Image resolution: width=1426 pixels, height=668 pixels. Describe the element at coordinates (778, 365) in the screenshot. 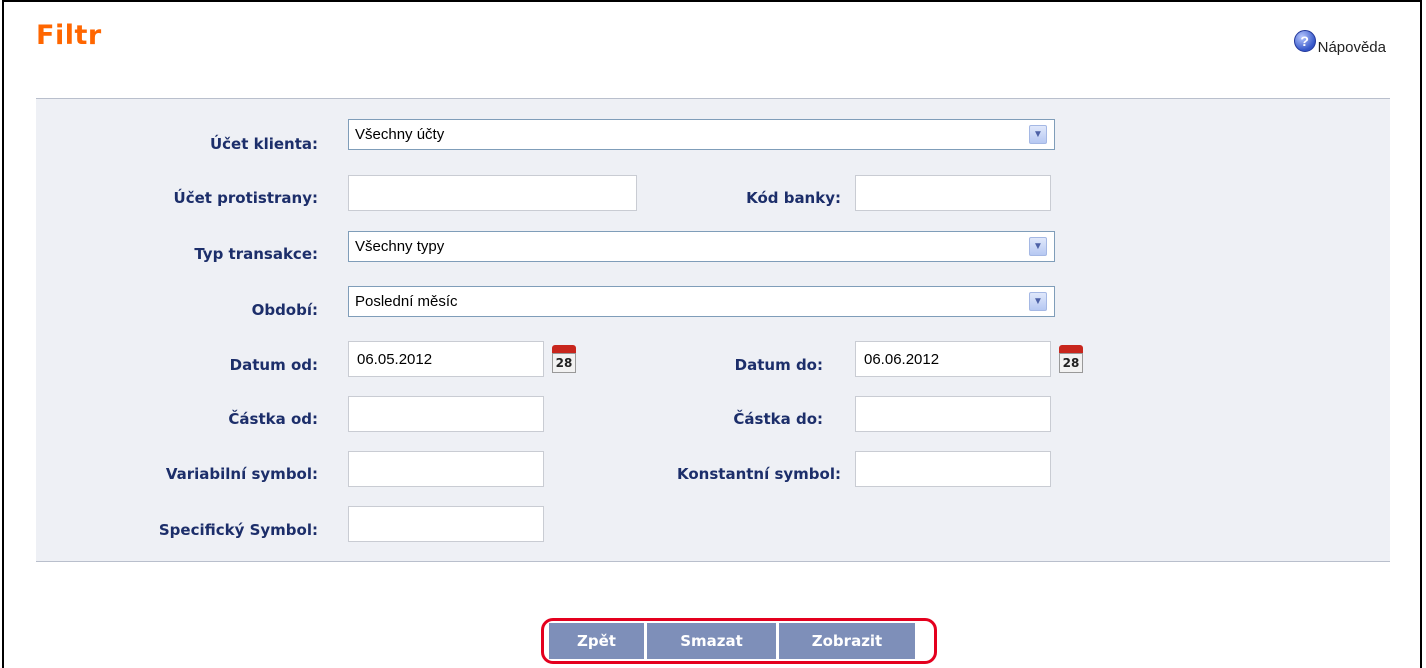

I see `datum-do-label: Datum do:` at that location.